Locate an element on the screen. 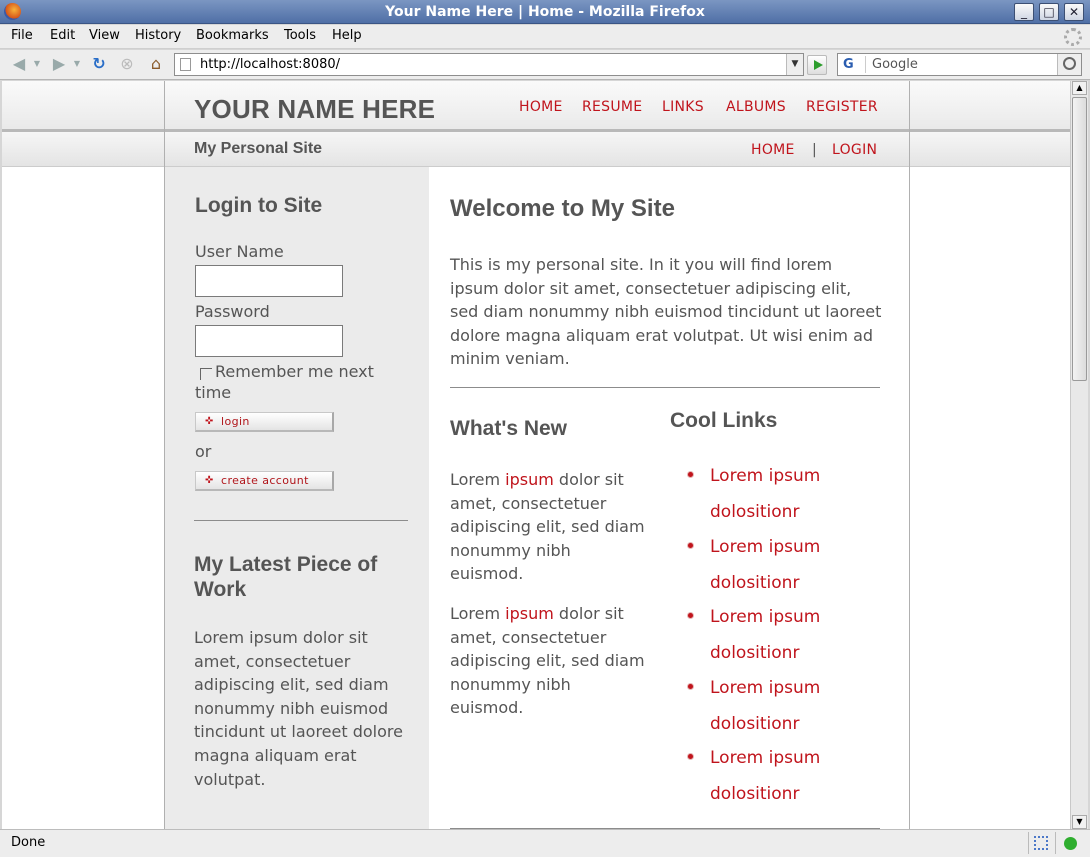 The height and width of the screenshot is (857, 1090). subnav-login: LOGIN is located at coordinates (854, 150).